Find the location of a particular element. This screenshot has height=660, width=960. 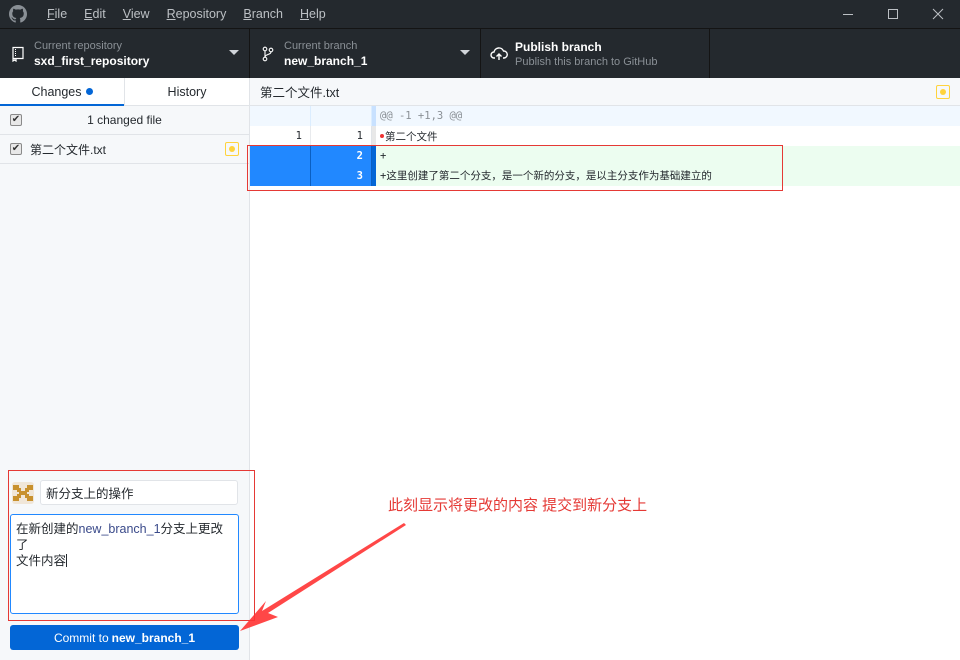

changed-file-item: ✔ 第二个文件.txt is located at coordinates (124, 149).